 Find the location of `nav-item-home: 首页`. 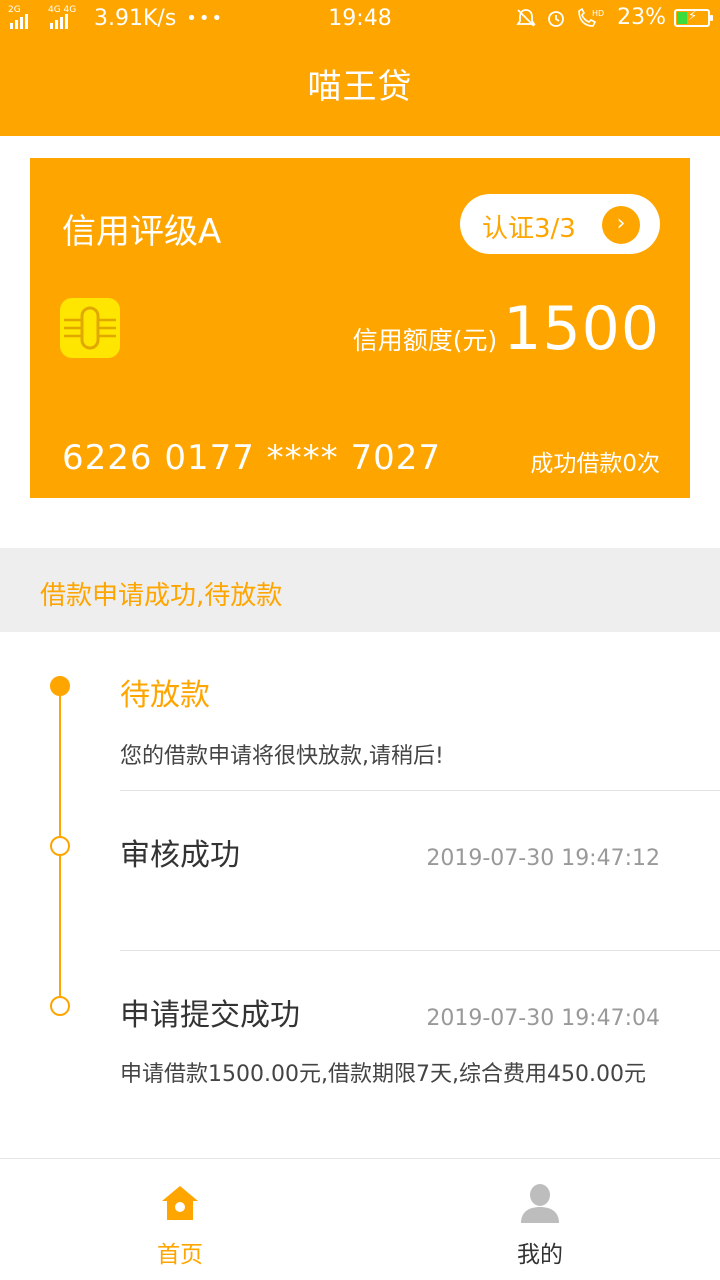

nav-item-home: 首页 is located at coordinates (180, 1219).